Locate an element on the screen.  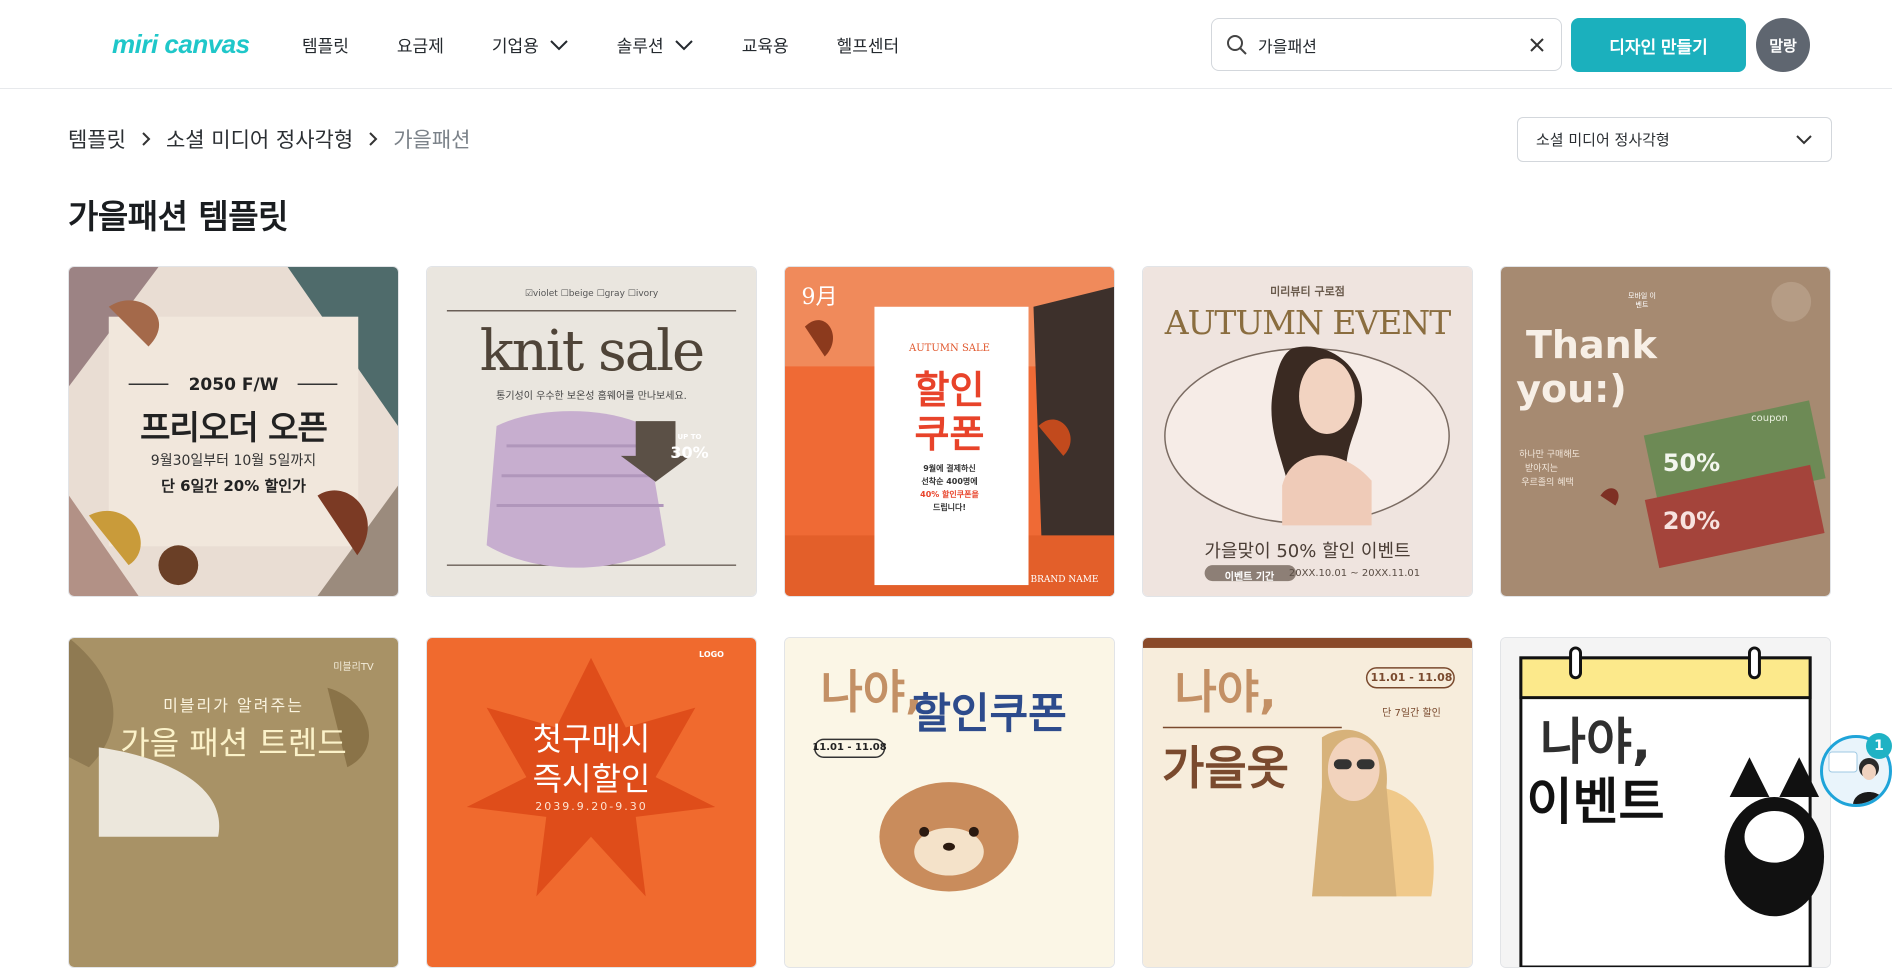
card-text: 가을옷 is located at coordinates (1225, 768).